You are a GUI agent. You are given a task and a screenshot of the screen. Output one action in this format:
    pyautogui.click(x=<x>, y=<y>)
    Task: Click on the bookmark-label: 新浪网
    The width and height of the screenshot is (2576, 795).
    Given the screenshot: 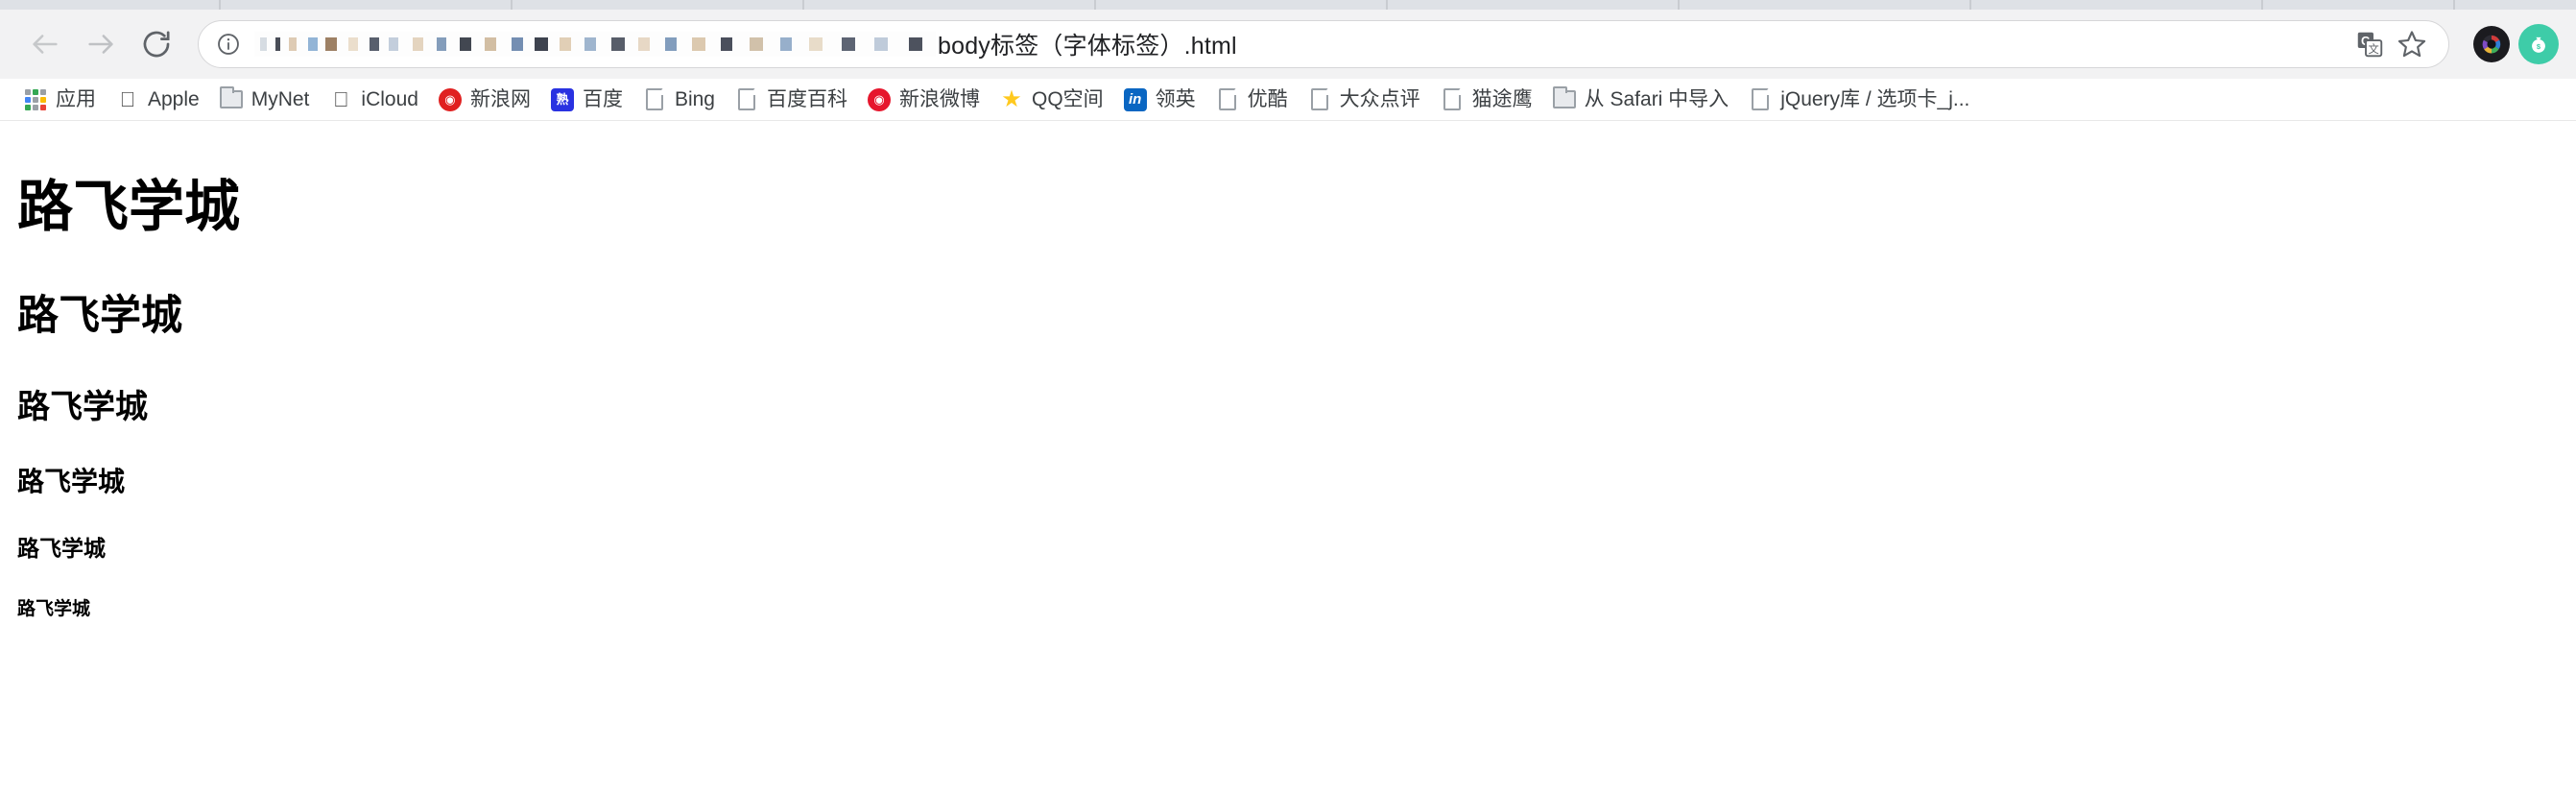 What is the action you would take?
    pyautogui.click(x=500, y=99)
    